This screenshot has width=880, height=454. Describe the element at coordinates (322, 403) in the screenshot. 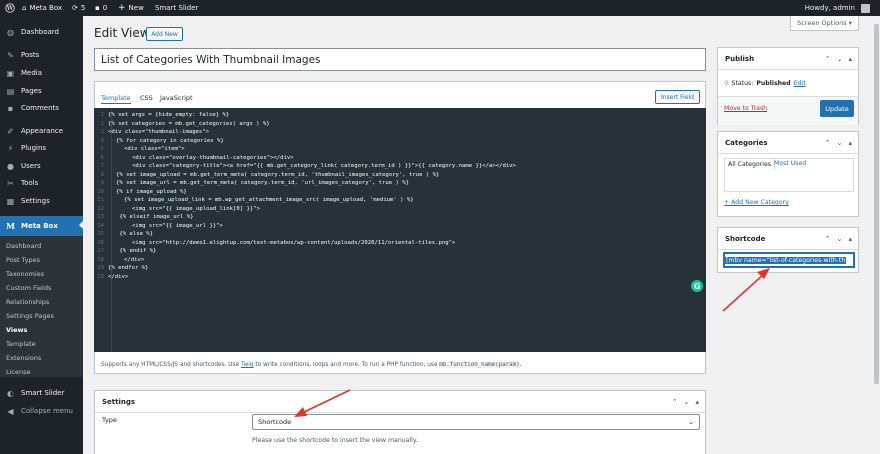

I see `red-arrow-type` at that location.